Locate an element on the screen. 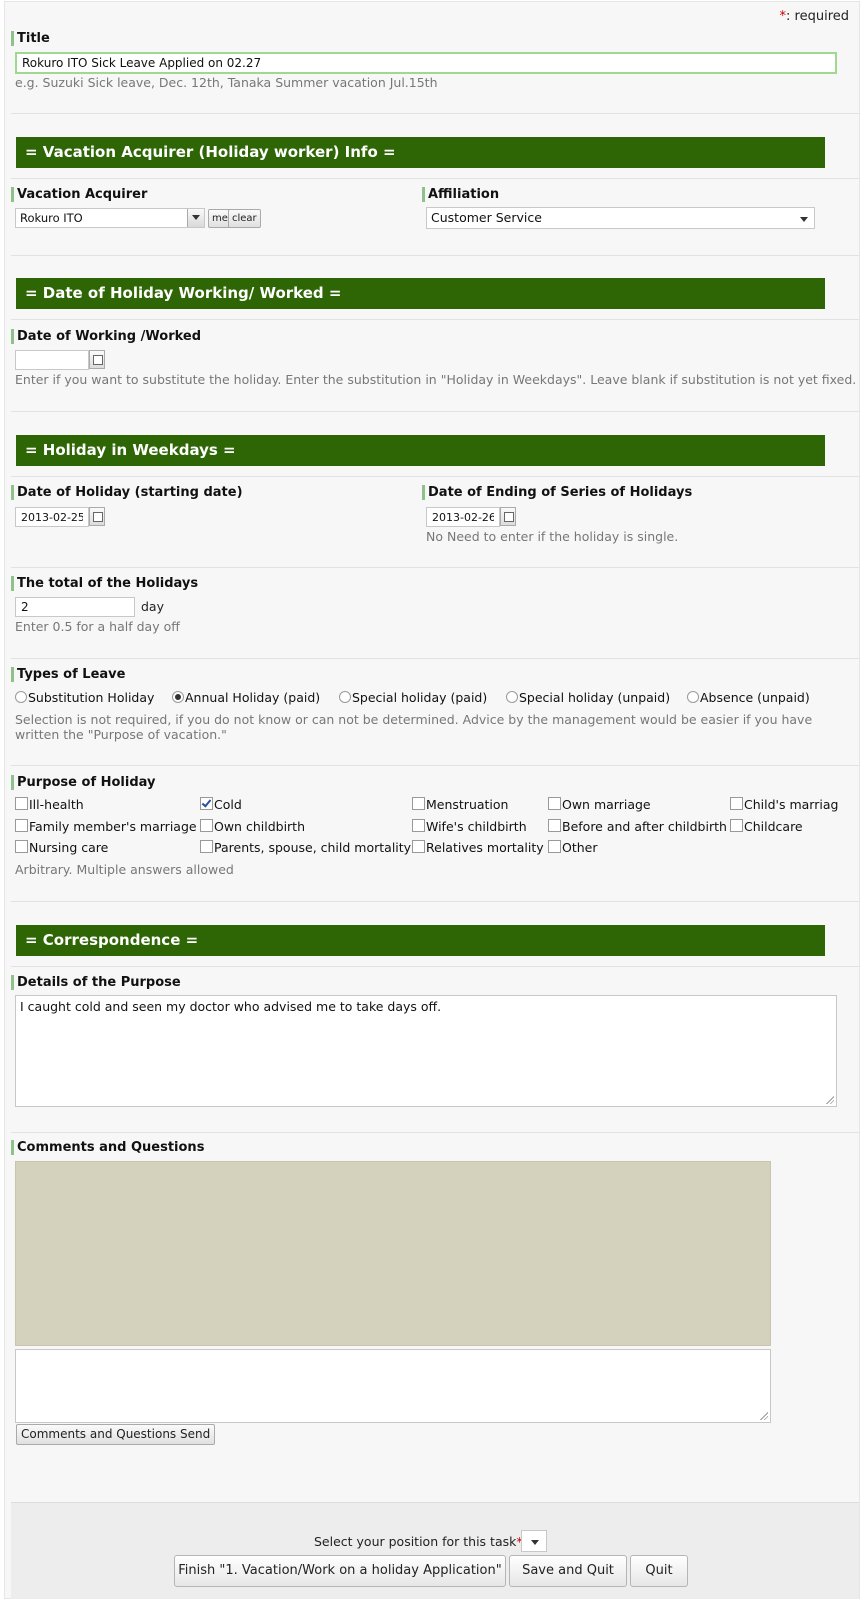 Image resolution: width=868 pixels, height=1601 pixels. position-label-row: Select your position for this task* is located at coordinates (418, 1541).